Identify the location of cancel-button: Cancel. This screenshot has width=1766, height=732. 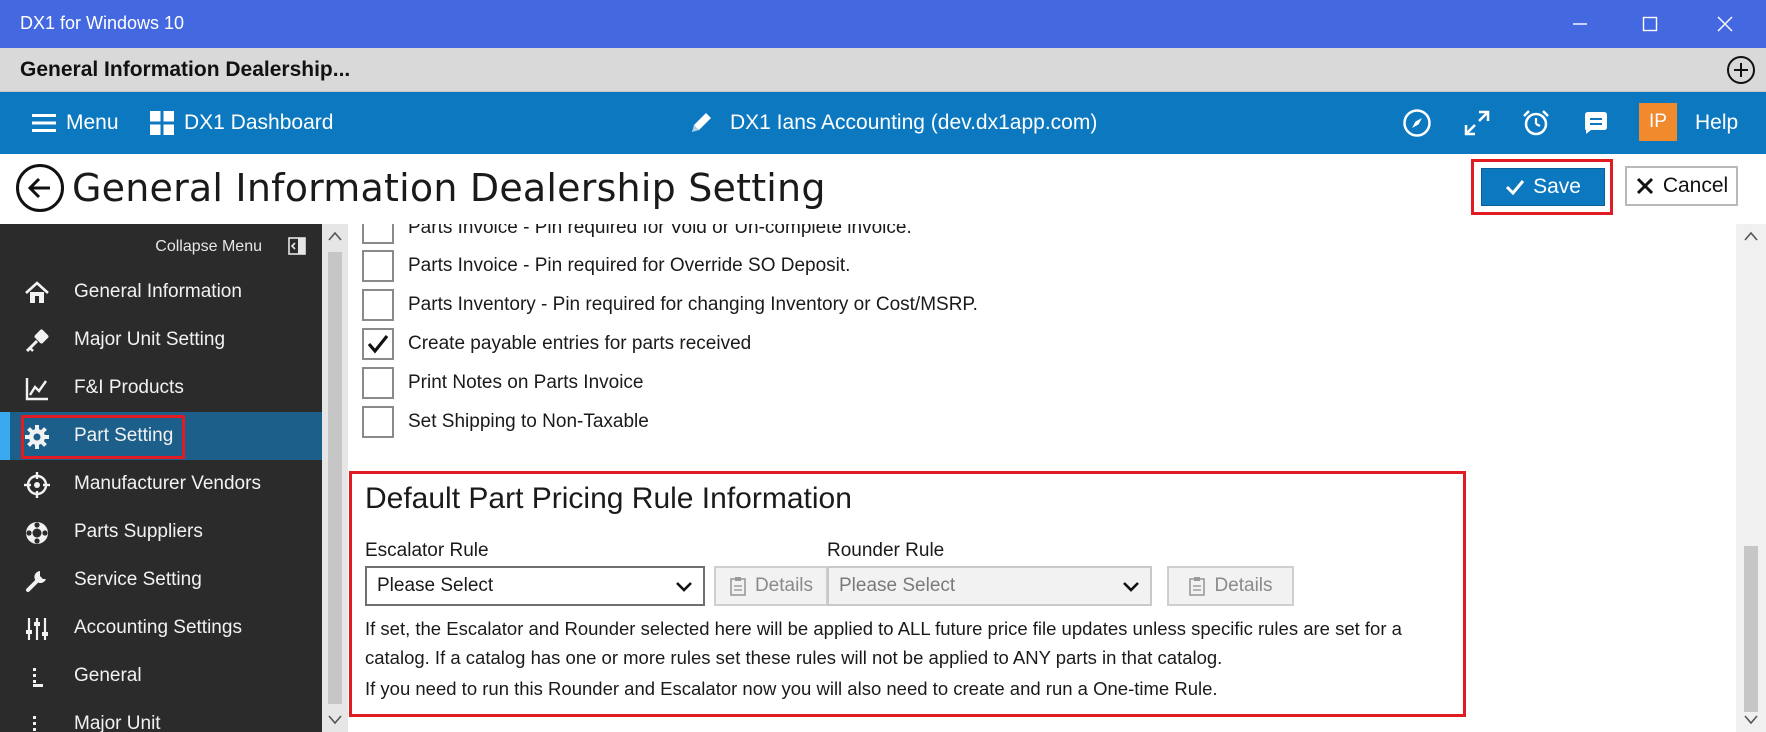
(1681, 186).